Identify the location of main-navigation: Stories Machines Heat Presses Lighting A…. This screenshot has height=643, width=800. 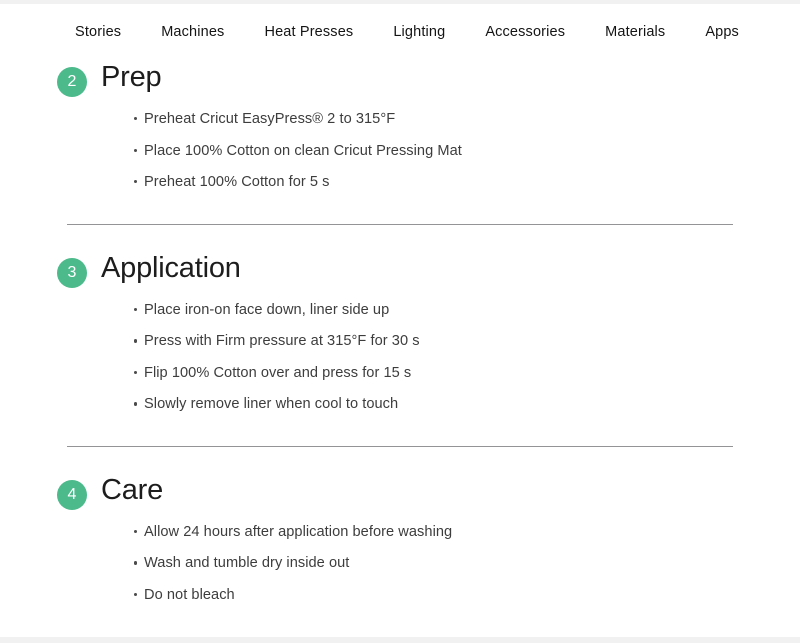
(400, 32).